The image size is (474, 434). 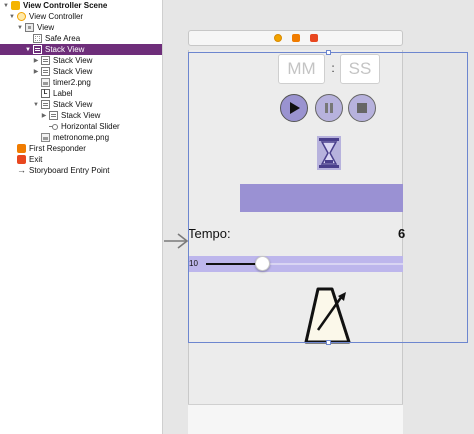 I want to click on progress-bar, so click(x=321, y=198).